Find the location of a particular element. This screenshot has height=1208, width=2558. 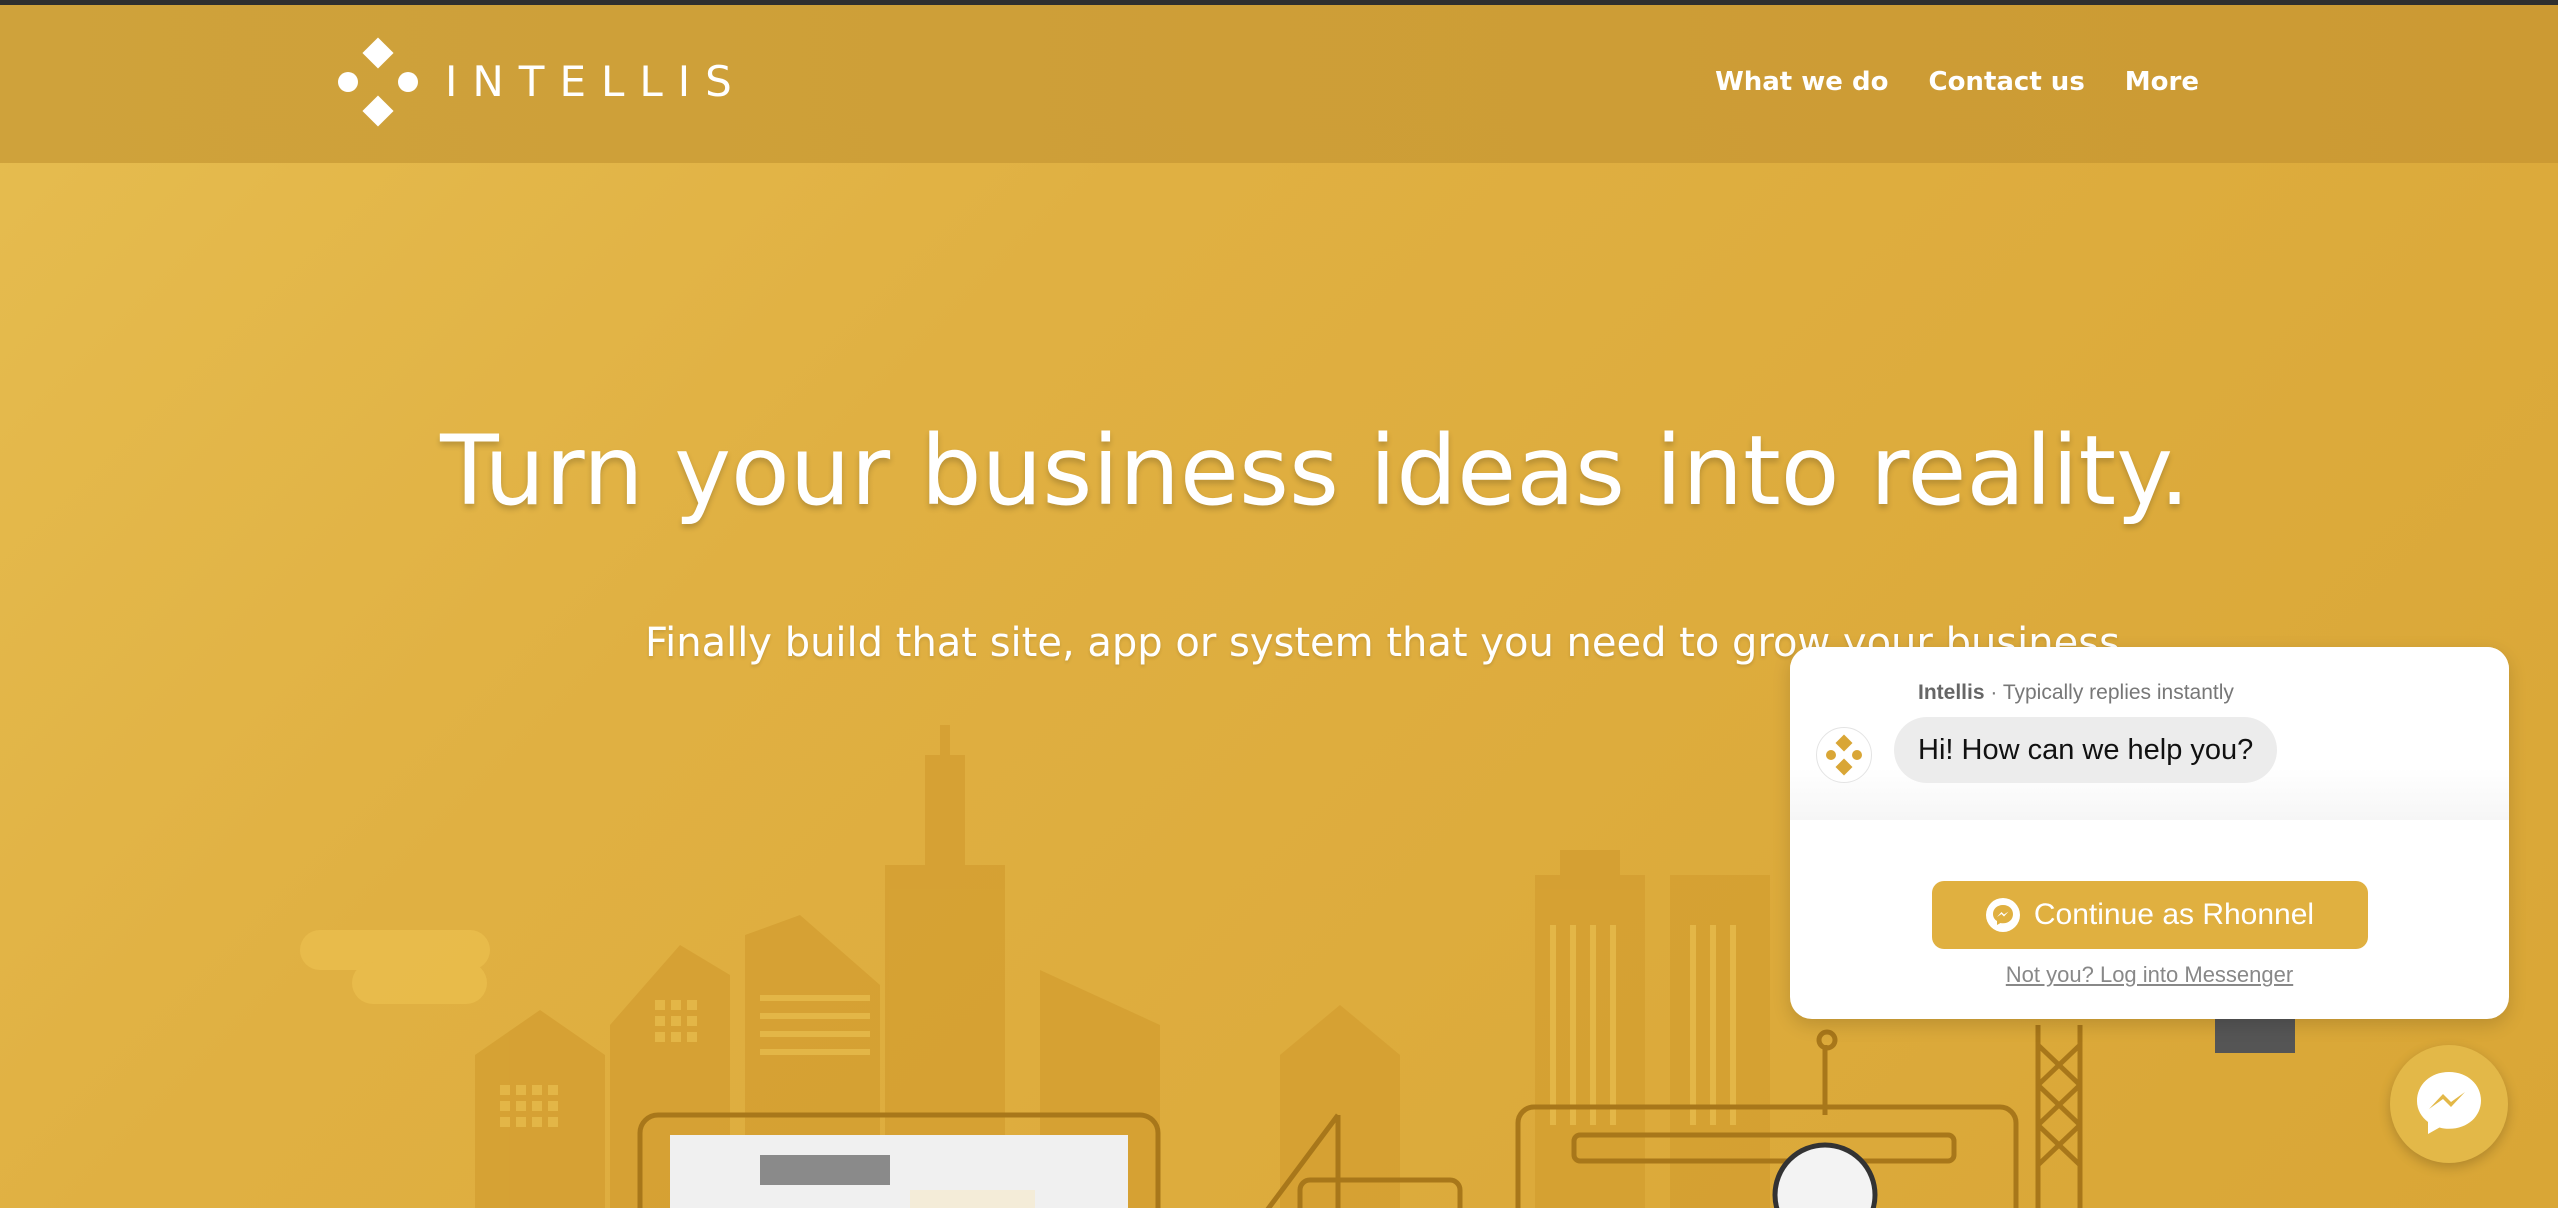

nav-what-we-do: What we do is located at coordinates (1801, 82).